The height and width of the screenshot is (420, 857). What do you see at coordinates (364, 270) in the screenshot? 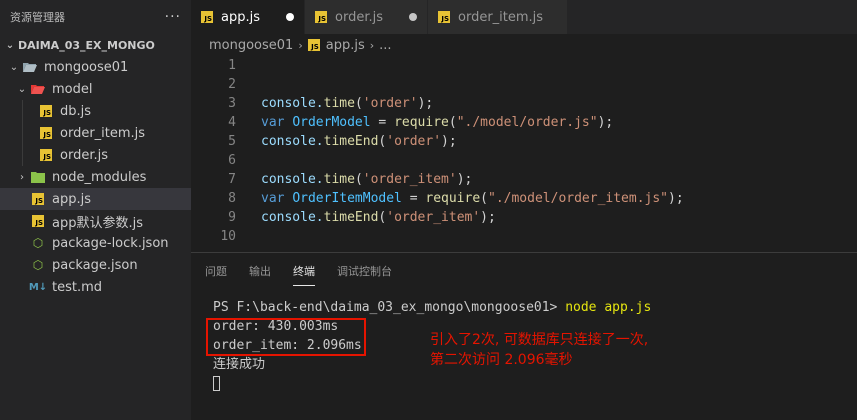
I see `tab-debug-console: 调试控制台` at bounding box center [364, 270].